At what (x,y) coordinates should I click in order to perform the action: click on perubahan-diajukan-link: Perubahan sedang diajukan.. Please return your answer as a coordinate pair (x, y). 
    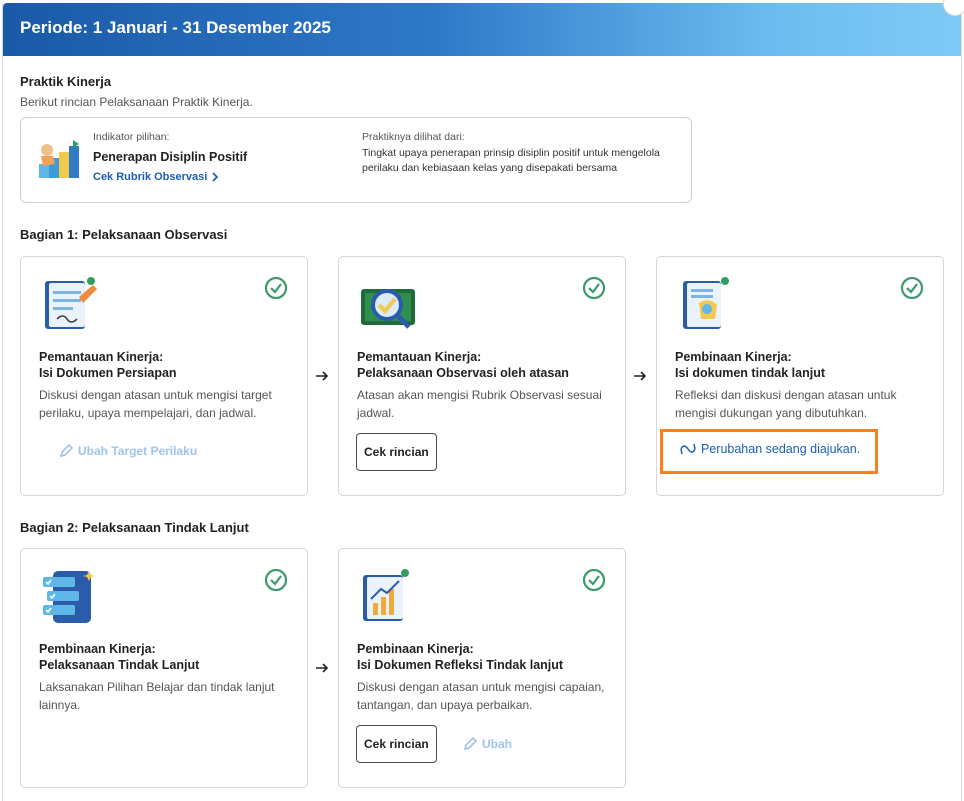
    Looking at the image, I should click on (770, 449).